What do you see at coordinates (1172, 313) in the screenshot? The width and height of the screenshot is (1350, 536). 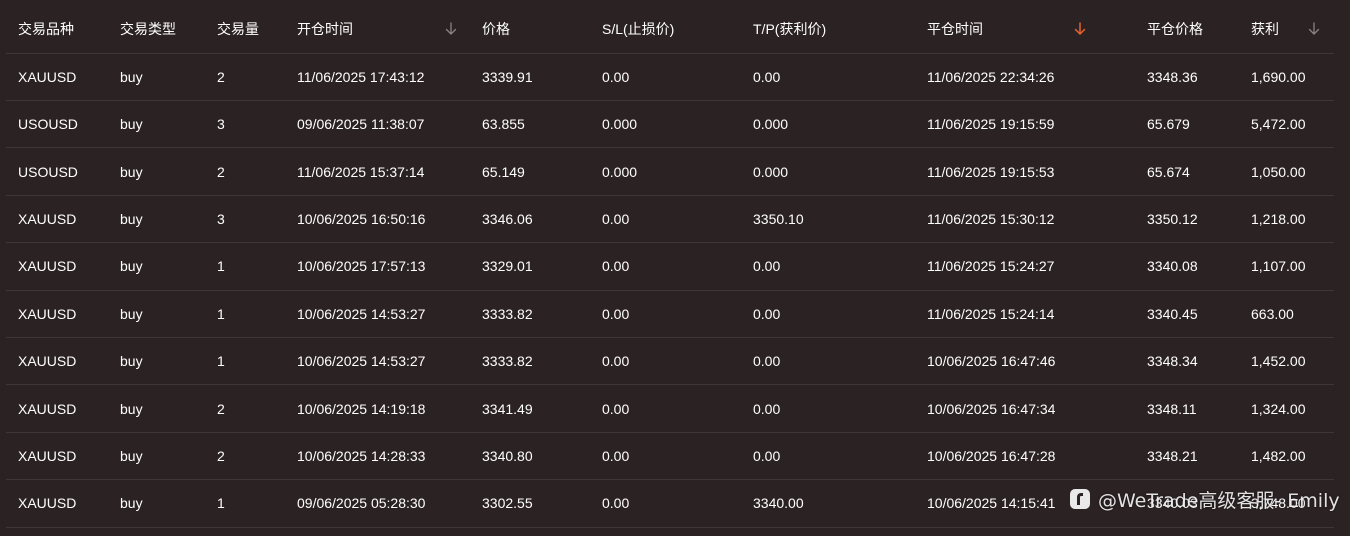 I see `cell-close-price: 3340.45` at bounding box center [1172, 313].